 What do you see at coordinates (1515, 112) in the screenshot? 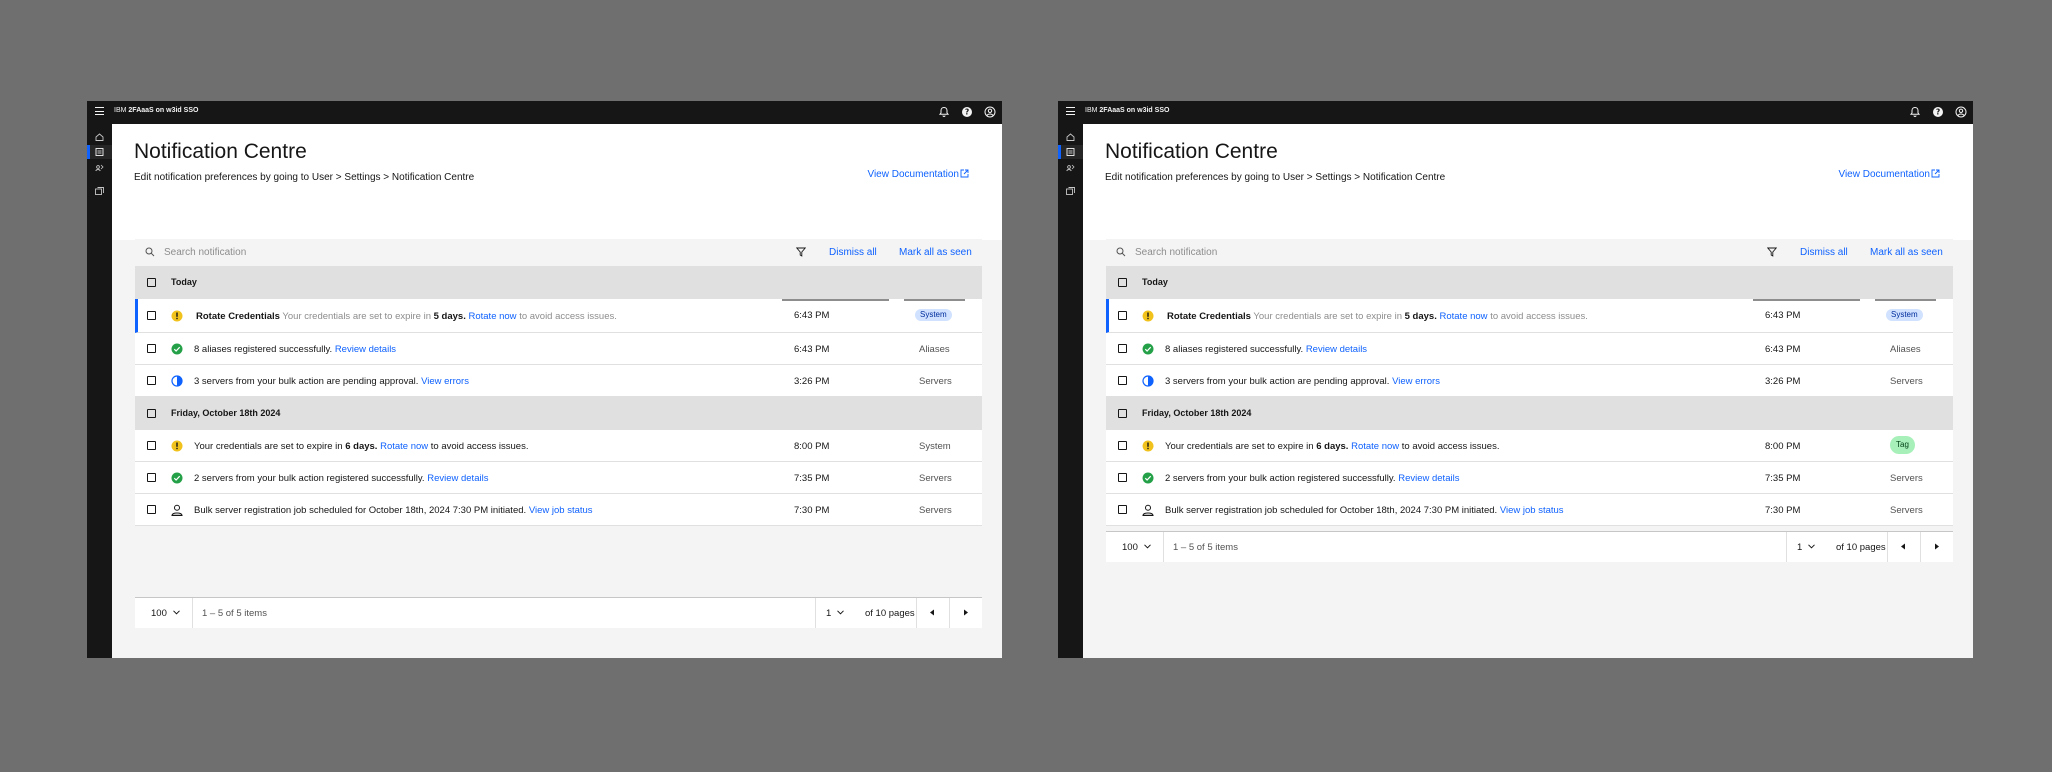
I see `top-header-bar: IBM 2FAaaS on w3id SSO ?` at bounding box center [1515, 112].